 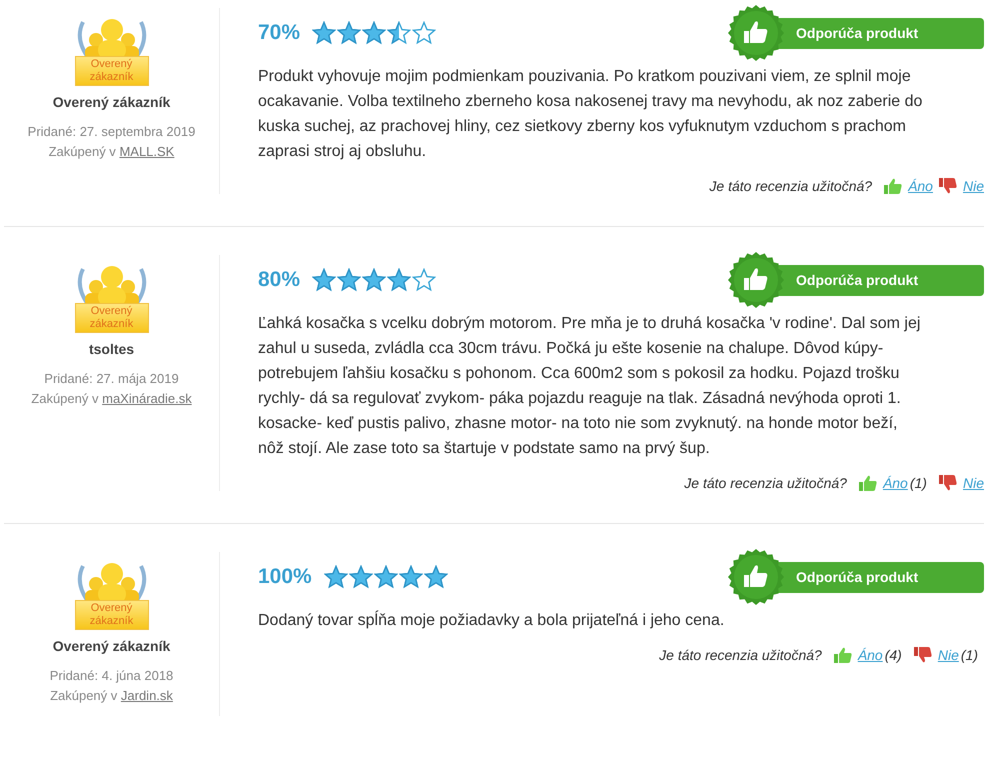 What do you see at coordinates (147, 398) in the screenshot?
I see `shop-link: maXináradie.sk` at bounding box center [147, 398].